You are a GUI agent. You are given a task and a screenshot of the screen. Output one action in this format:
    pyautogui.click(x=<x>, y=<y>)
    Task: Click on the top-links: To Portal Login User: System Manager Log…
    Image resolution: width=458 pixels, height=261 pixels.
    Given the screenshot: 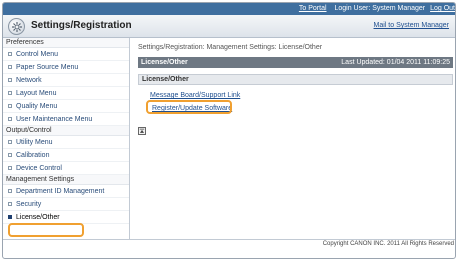 What is the action you would take?
    pyautogui.click(x=377, y=8)
    